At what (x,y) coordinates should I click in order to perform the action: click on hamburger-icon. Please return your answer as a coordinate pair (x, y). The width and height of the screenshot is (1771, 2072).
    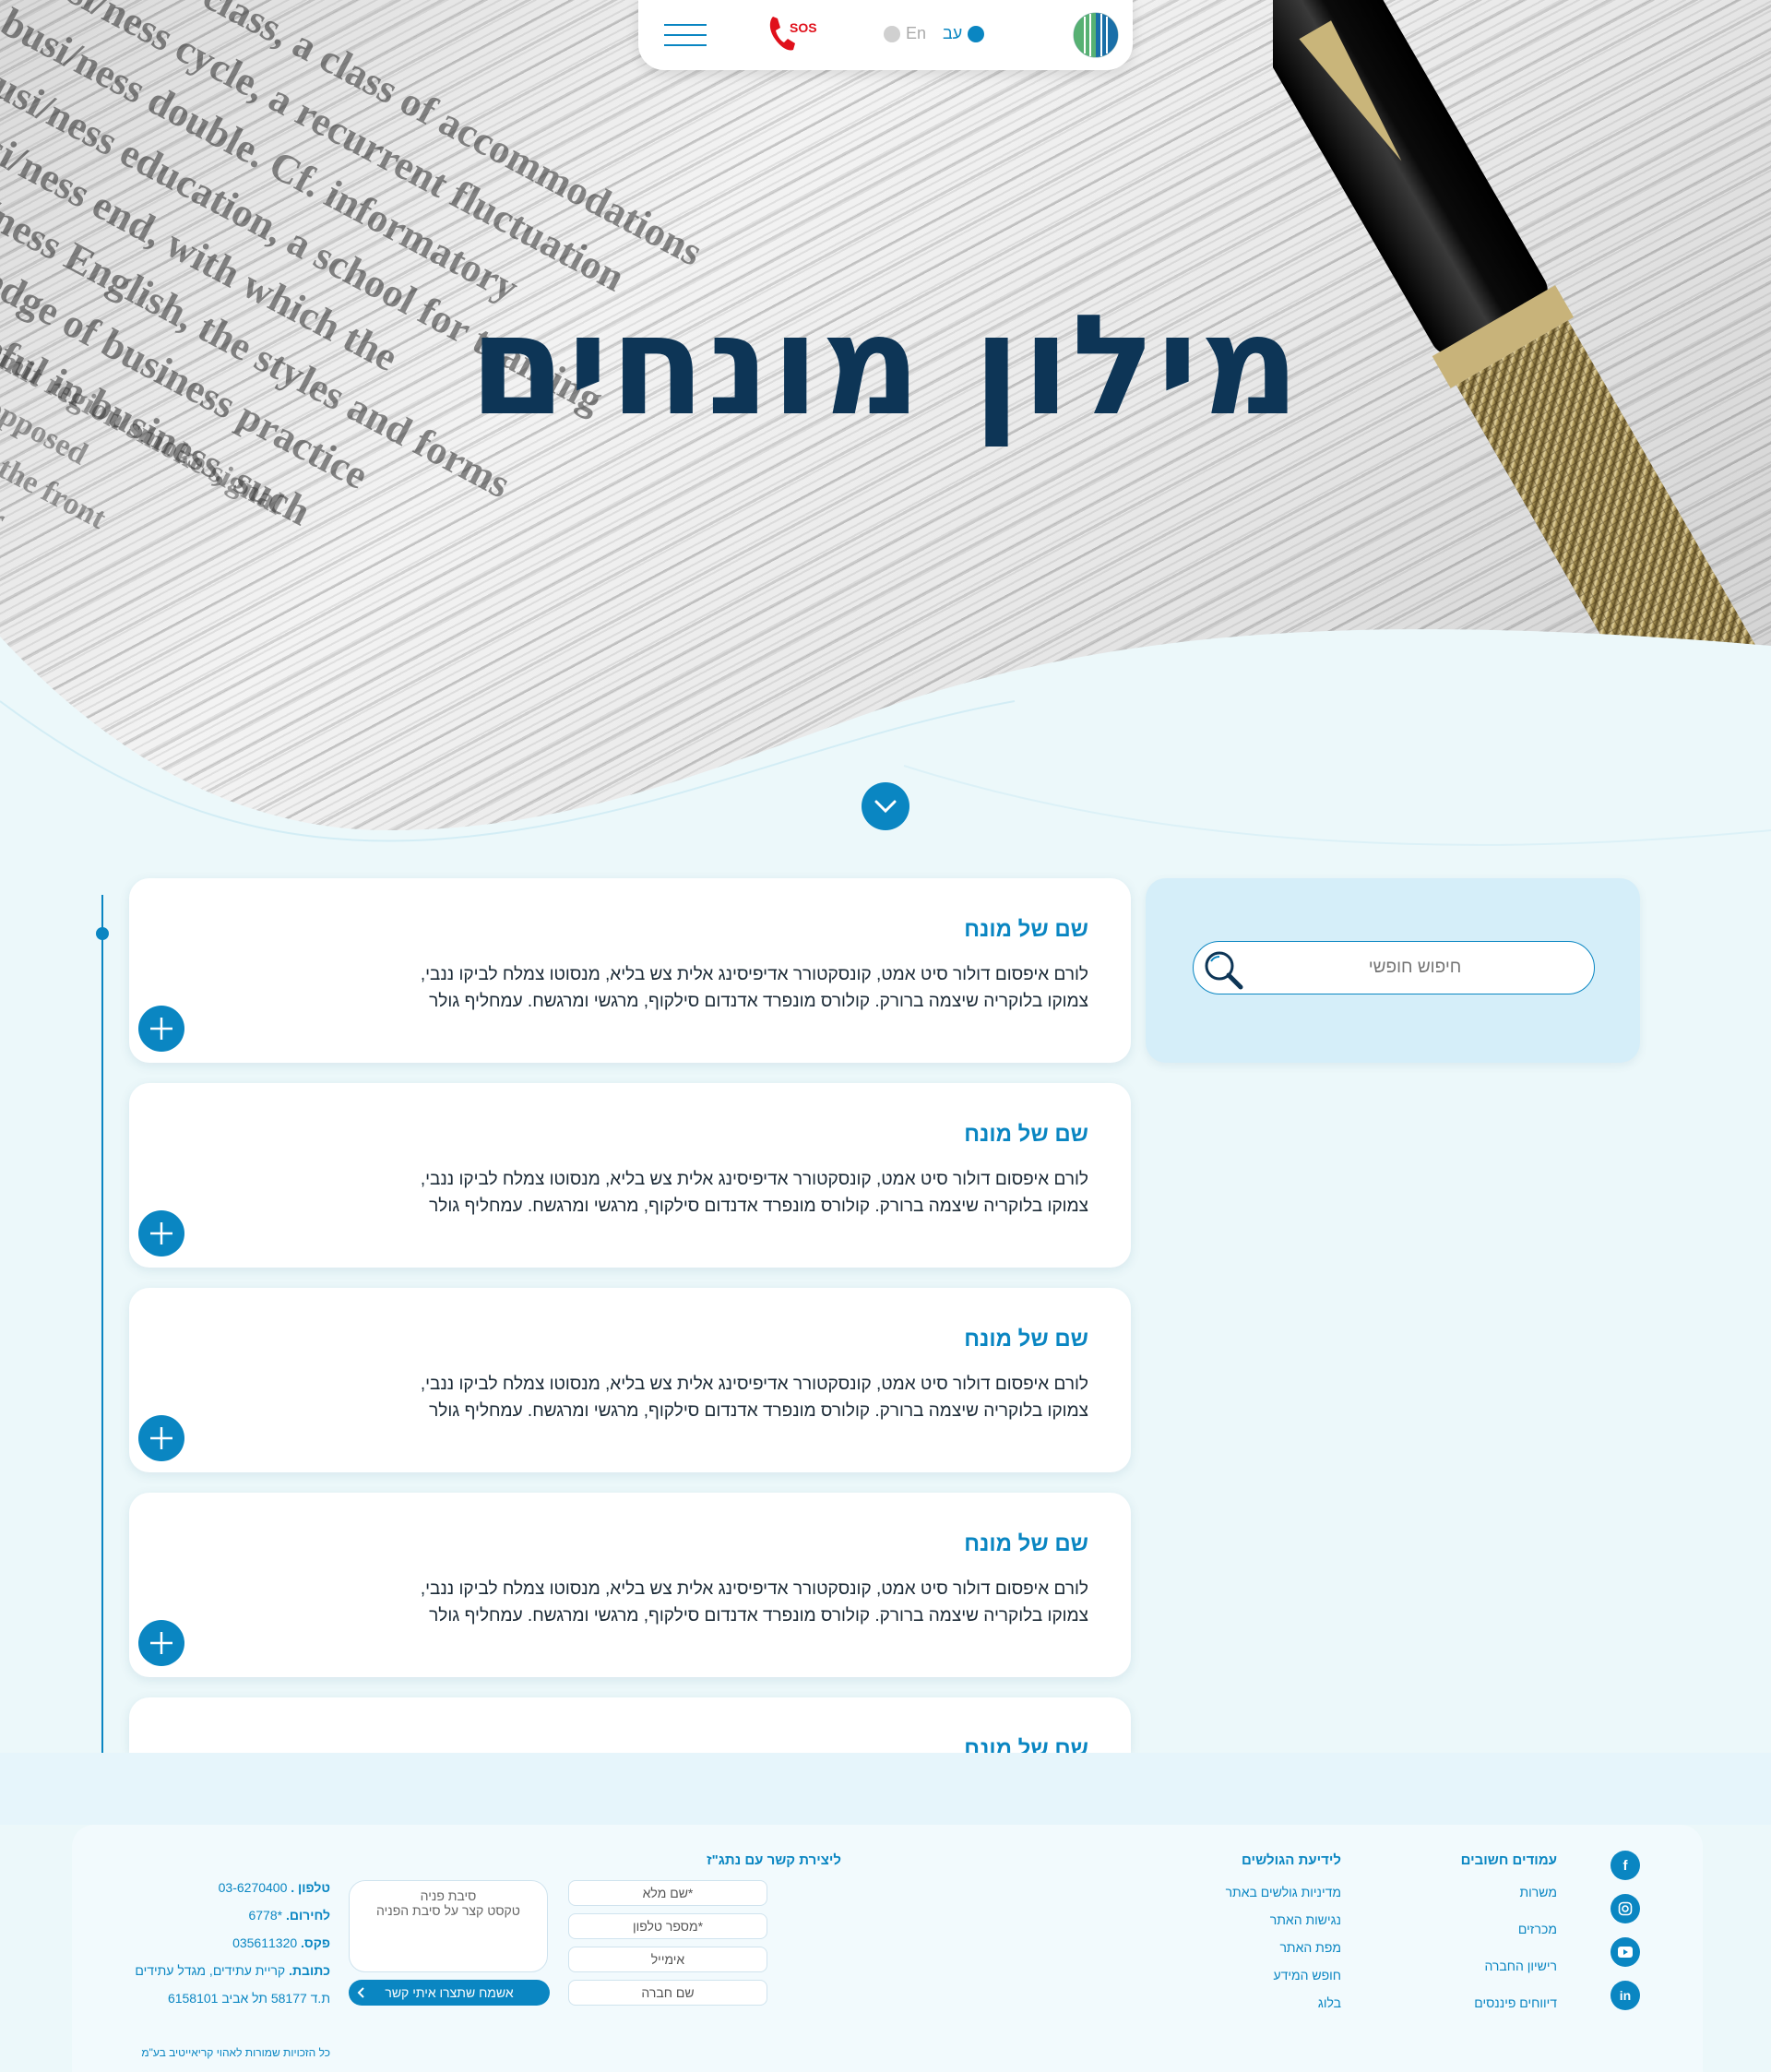
    Looking at the image, I should click on (685, 34).